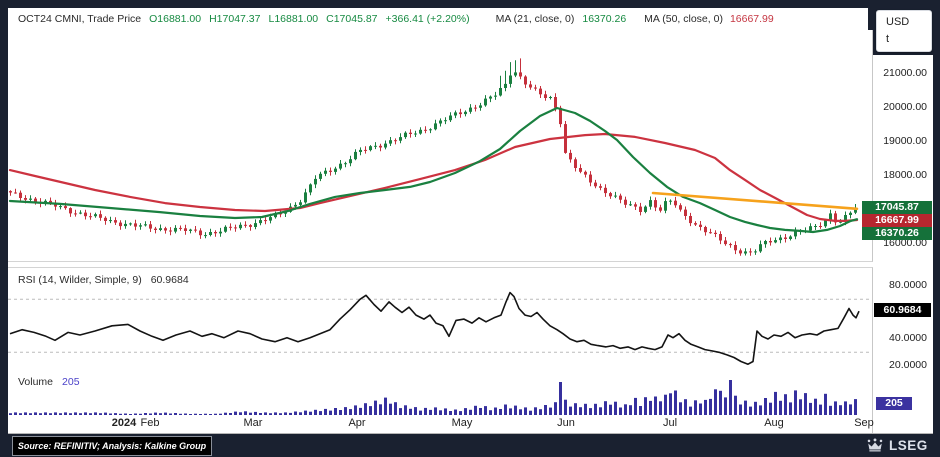 This screenshot has height=457, width=940. Describe the element at coordinates (755, 201) in the screenshot. I see `trendline` at that location.